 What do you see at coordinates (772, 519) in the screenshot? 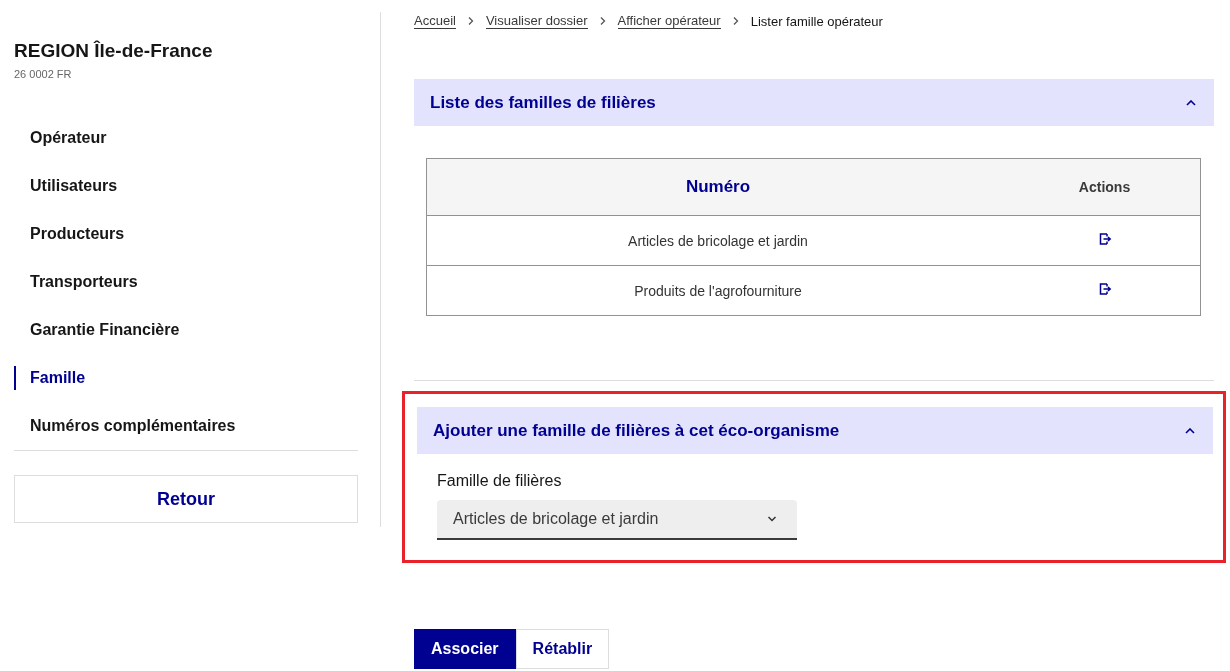
I see `chevron-down-icon` at bounding box center [772, 519].